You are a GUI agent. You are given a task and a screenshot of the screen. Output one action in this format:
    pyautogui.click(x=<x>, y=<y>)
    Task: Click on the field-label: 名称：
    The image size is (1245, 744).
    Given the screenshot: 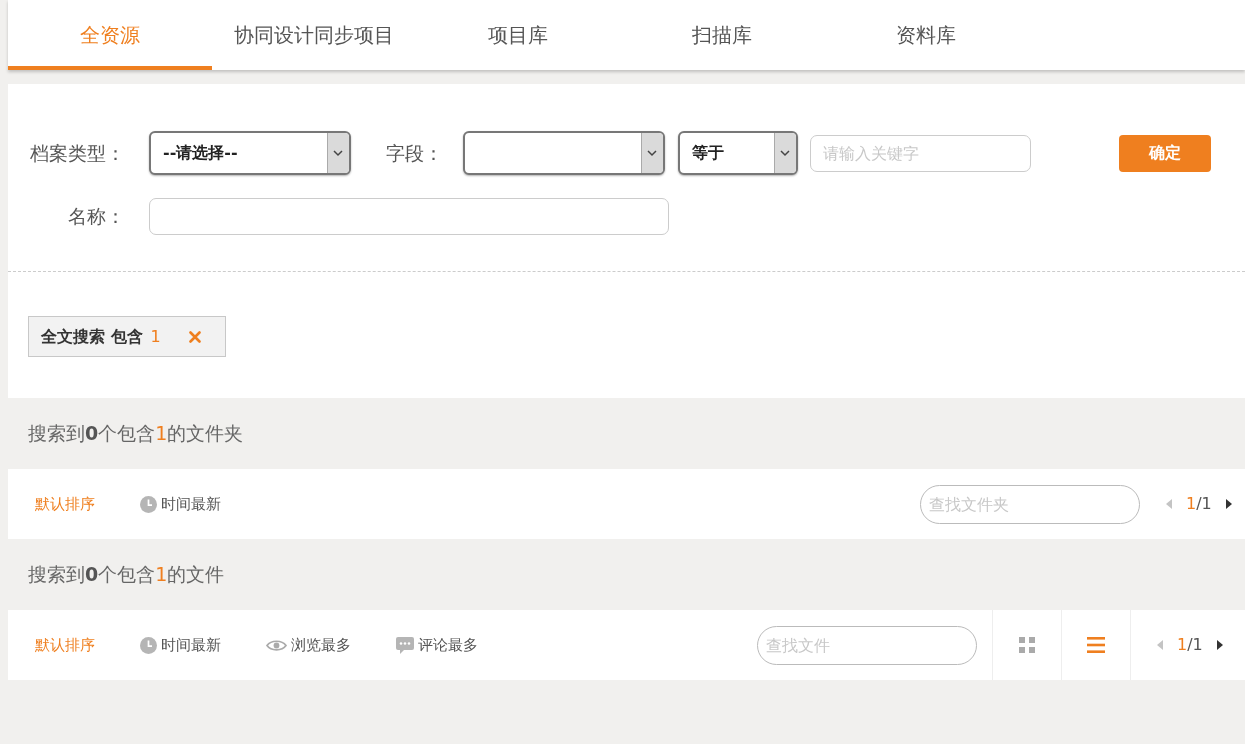 What is the action you would take?
    pyautogui.click(x=96, y=216)
    